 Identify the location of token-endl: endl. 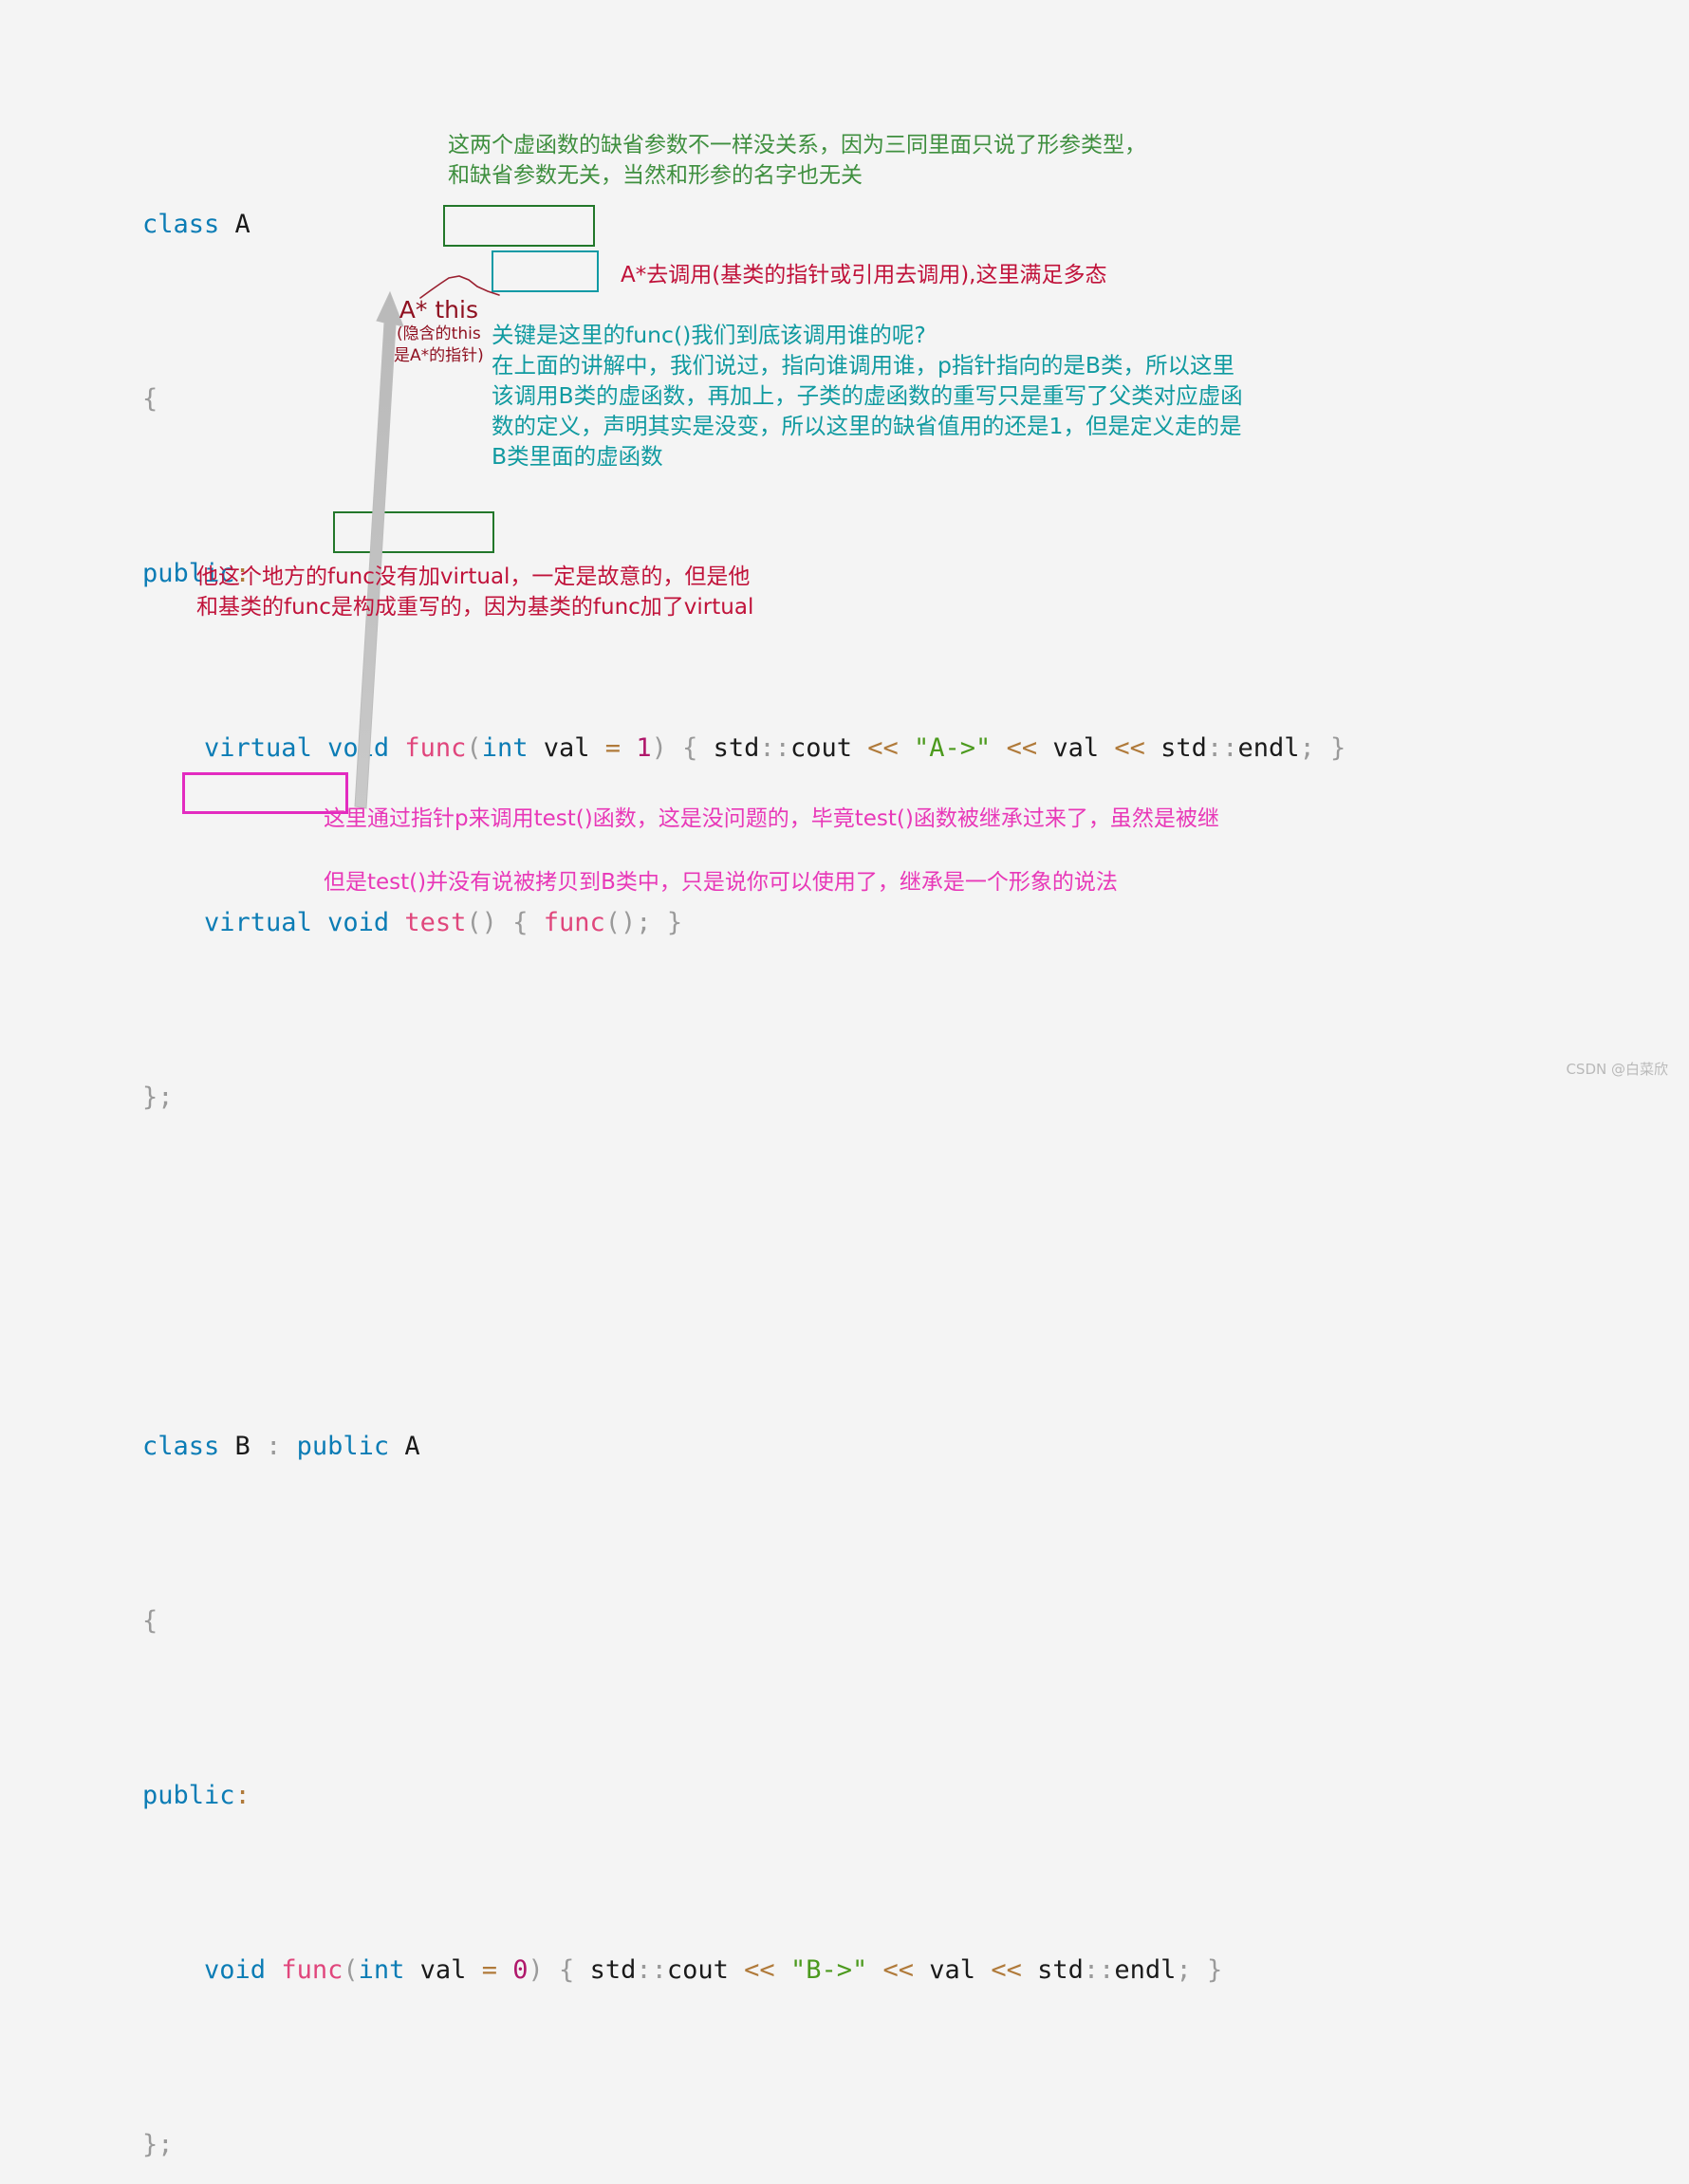
(1268, 748).